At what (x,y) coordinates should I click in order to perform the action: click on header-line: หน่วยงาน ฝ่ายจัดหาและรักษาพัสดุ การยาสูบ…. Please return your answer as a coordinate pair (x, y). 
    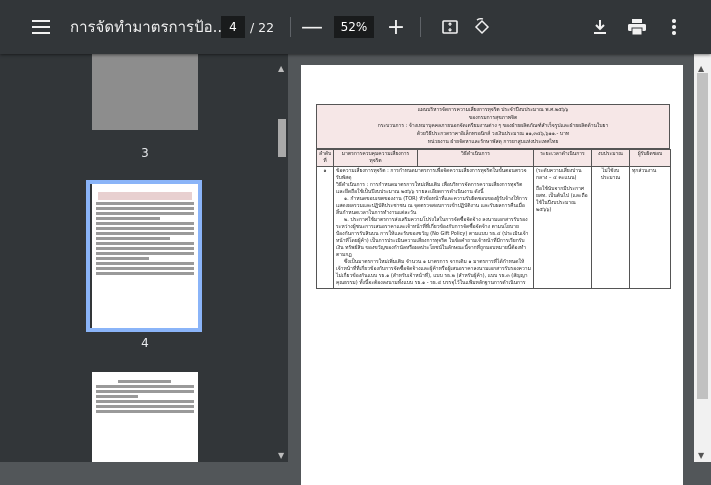
    Looking at the image, I should click on (493, 142).